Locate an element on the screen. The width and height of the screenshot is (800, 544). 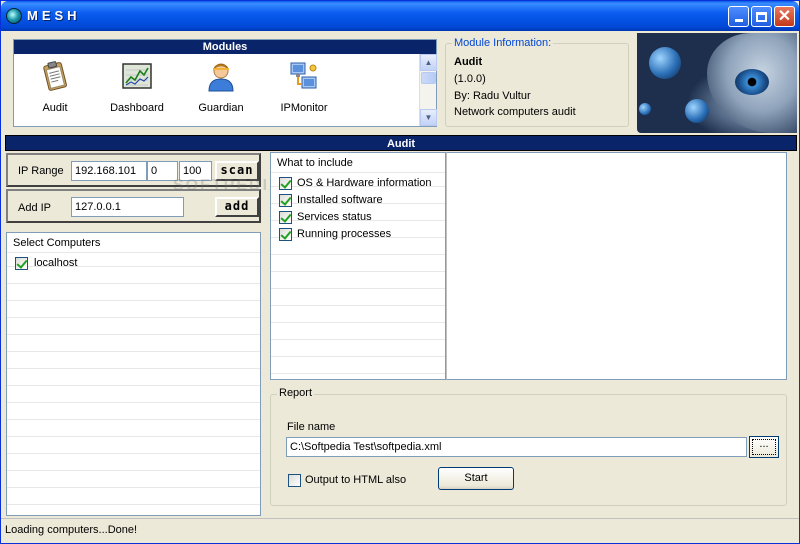
running-processes-label: Running processes is located at coordinates (344, 234).